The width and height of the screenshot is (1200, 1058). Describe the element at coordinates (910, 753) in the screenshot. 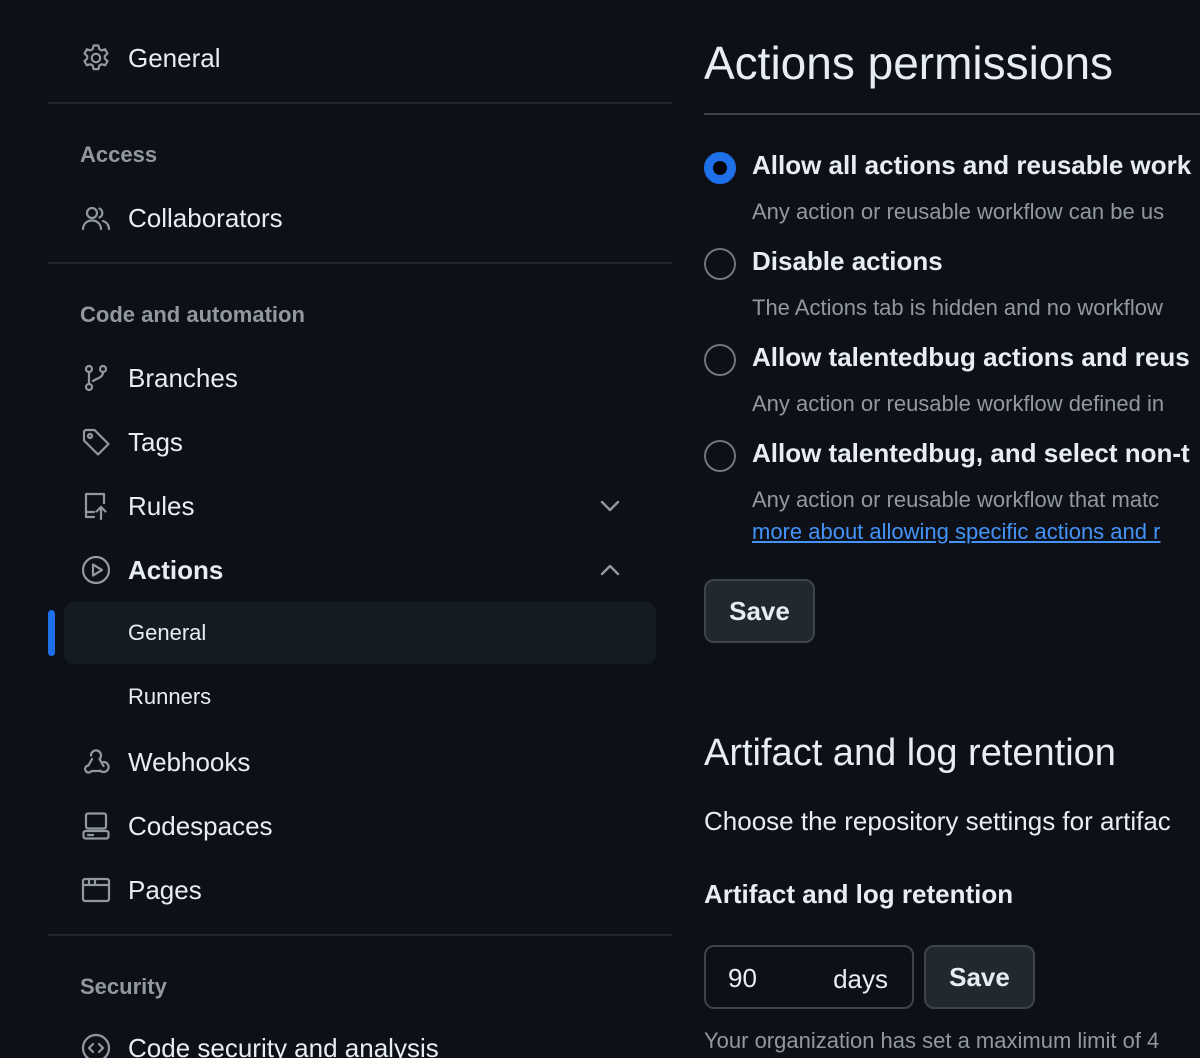

I see `section-title-artifact-retention: Artifact and log retention` at that location.